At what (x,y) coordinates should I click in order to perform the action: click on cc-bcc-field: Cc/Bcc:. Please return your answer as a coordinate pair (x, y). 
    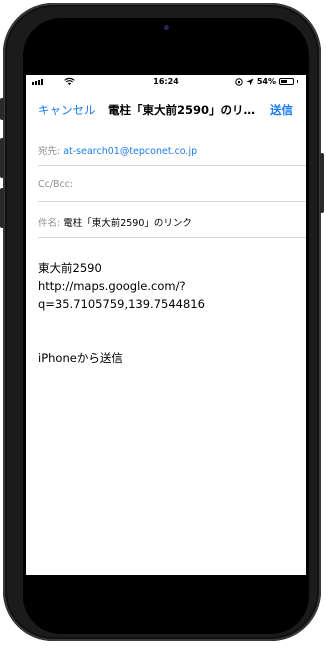
    Looking at the image, I should click on (172, 184).